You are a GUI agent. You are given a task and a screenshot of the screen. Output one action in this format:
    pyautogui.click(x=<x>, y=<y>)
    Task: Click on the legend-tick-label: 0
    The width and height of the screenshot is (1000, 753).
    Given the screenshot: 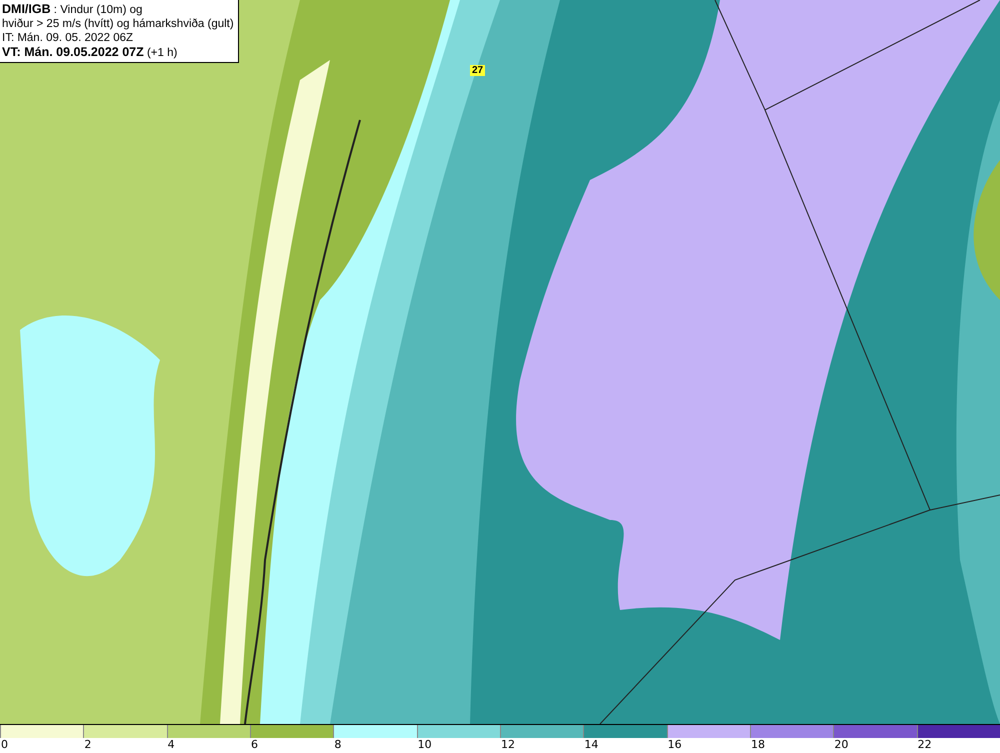 What is the action you would take?
    pyautogui.click(x=4, y=745)
    